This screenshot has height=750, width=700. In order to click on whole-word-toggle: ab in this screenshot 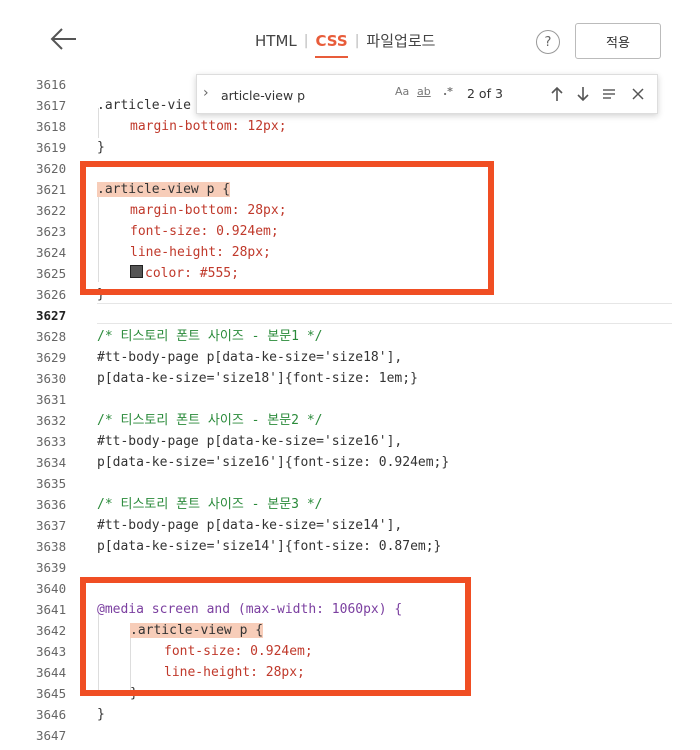, I will do `click(424, 91)`.